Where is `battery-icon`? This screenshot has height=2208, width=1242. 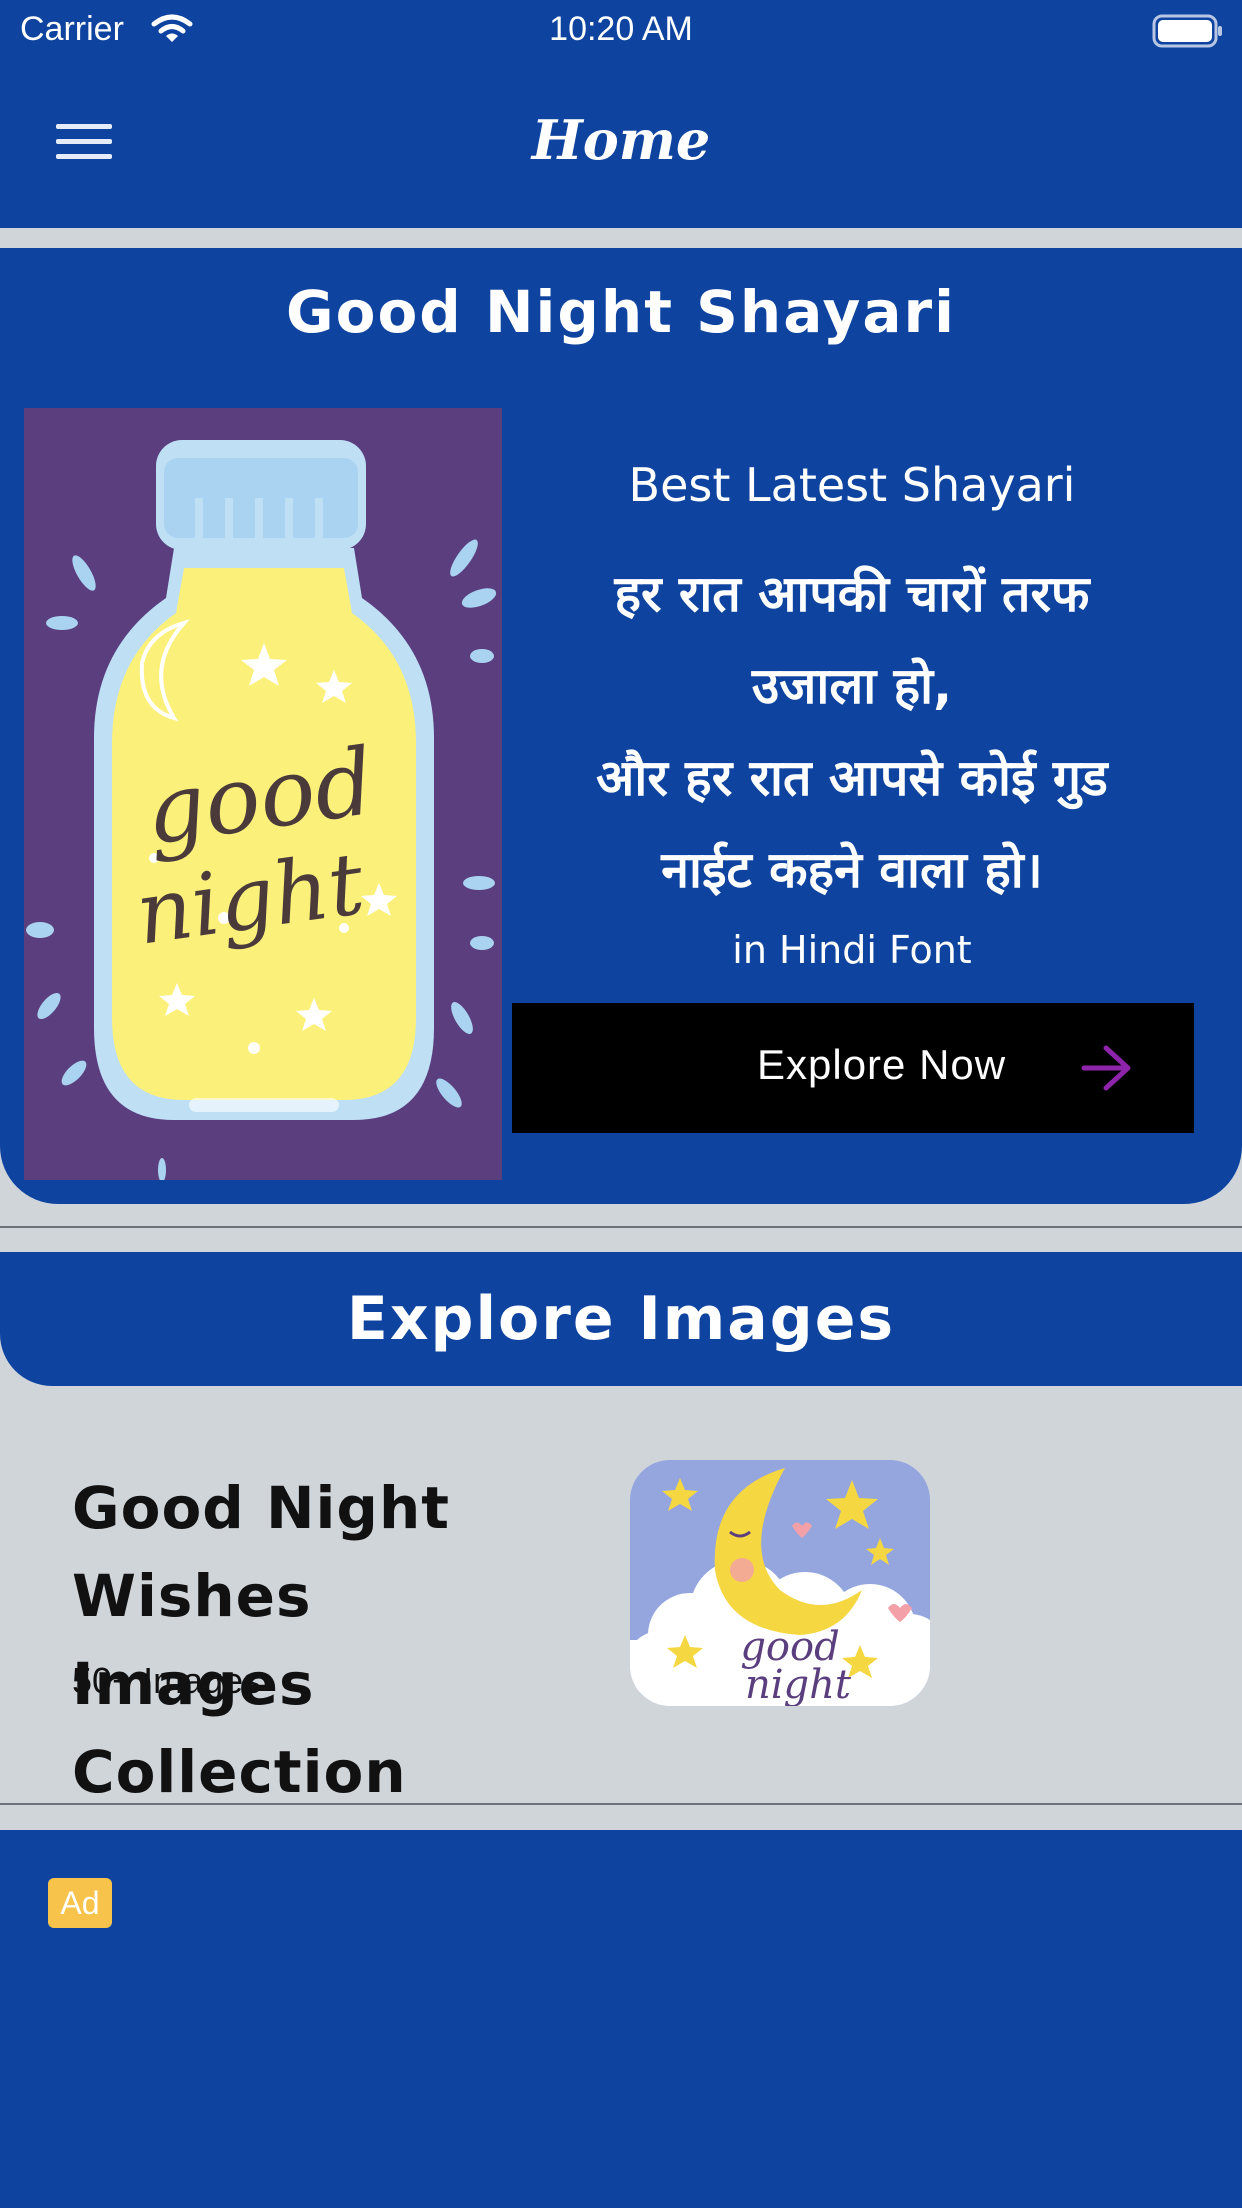 battery-icon is located at coordinates (1187, 31).